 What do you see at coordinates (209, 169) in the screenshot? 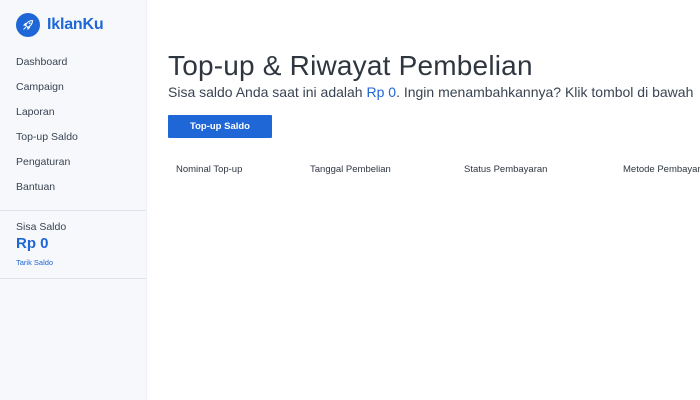
I see `column-header-nominal: Nominal Top-up` at bounding box center [209, 169].